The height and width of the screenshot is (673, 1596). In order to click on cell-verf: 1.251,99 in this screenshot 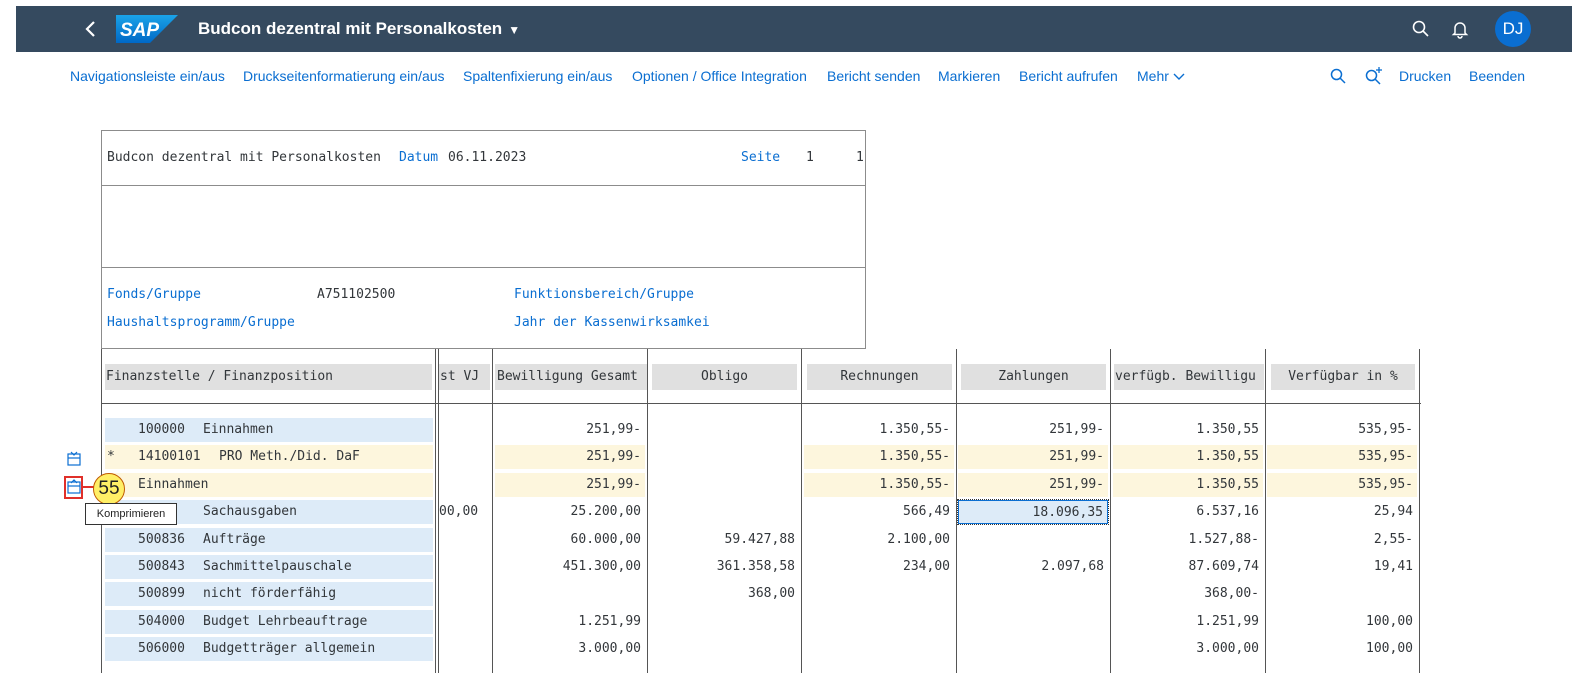, I will do `click(1188, 622)`.